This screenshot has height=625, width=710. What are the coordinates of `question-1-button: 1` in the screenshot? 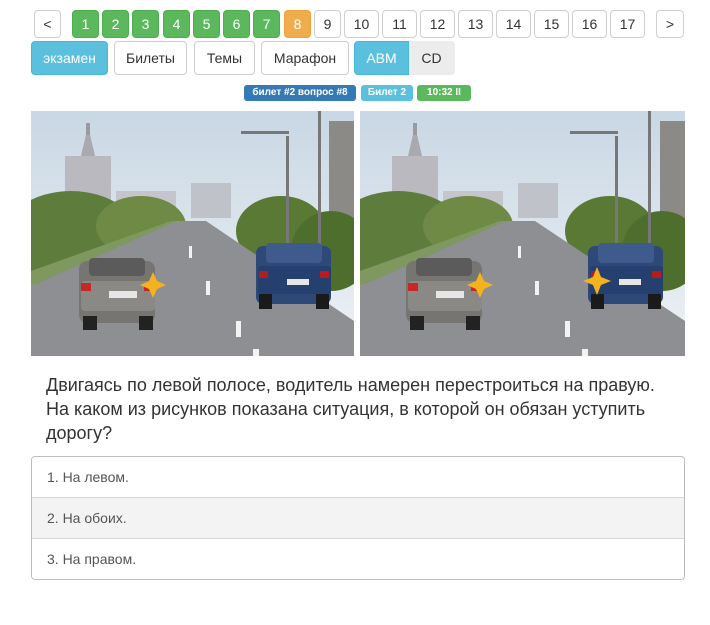 It's located at (85, 24).